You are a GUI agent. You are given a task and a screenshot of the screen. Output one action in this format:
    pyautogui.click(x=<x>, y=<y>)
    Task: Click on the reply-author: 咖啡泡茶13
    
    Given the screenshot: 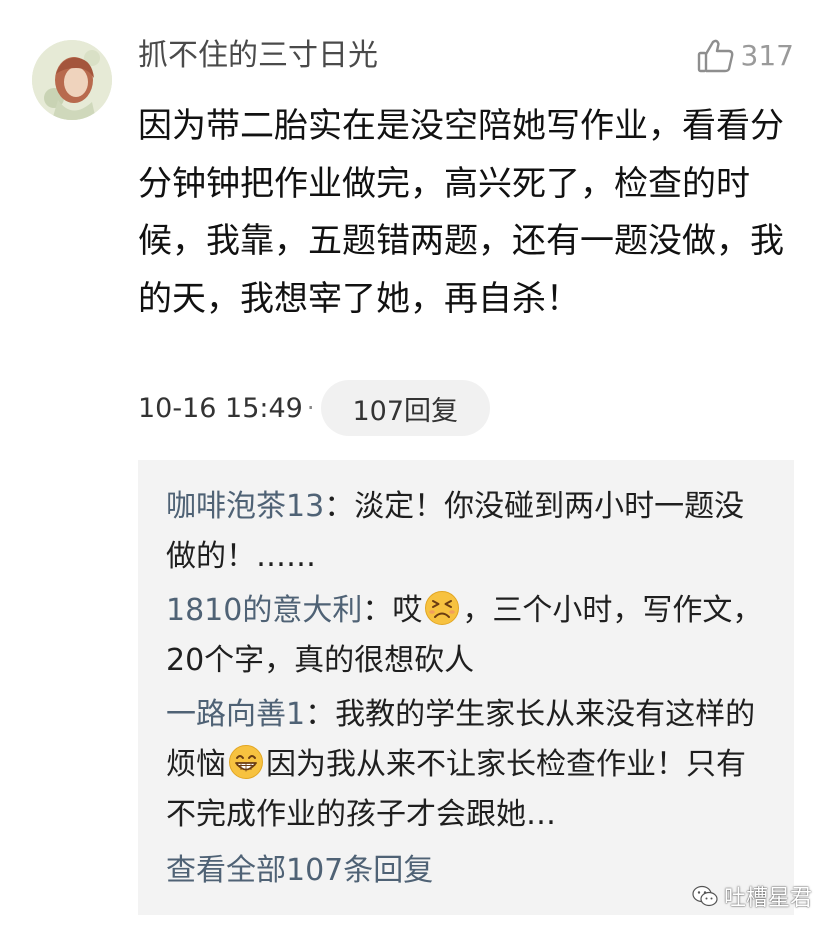 What is the action you would take?
    pyautogui.click(x=245, y=506)
    